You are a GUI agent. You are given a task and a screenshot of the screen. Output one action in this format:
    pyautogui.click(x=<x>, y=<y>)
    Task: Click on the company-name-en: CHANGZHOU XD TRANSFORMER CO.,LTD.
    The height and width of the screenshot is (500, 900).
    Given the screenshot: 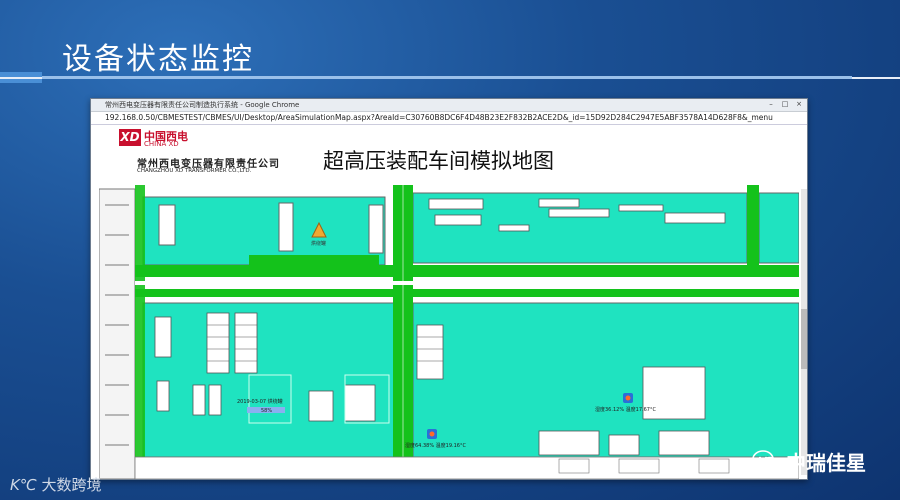 What is the action you would take?
    pyautogui.click(x=194, y=171)
    